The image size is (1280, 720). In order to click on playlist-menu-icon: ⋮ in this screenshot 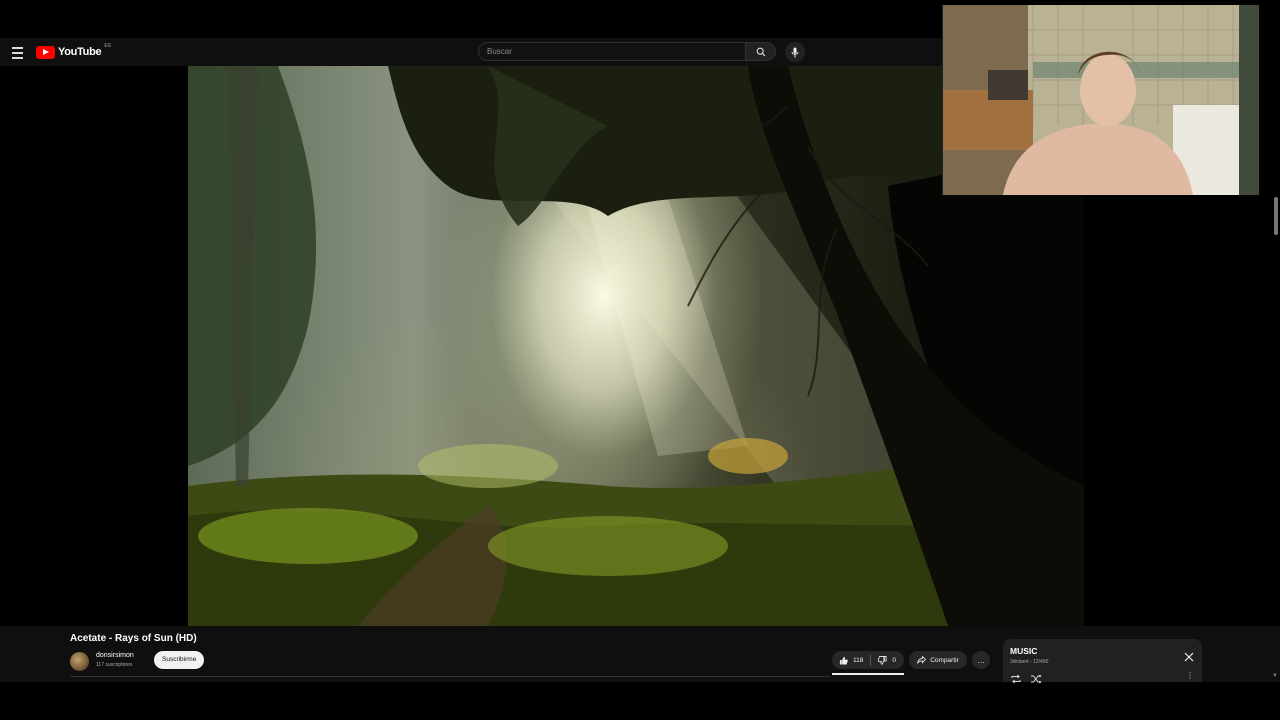, I will do `click(1190, 675)`.